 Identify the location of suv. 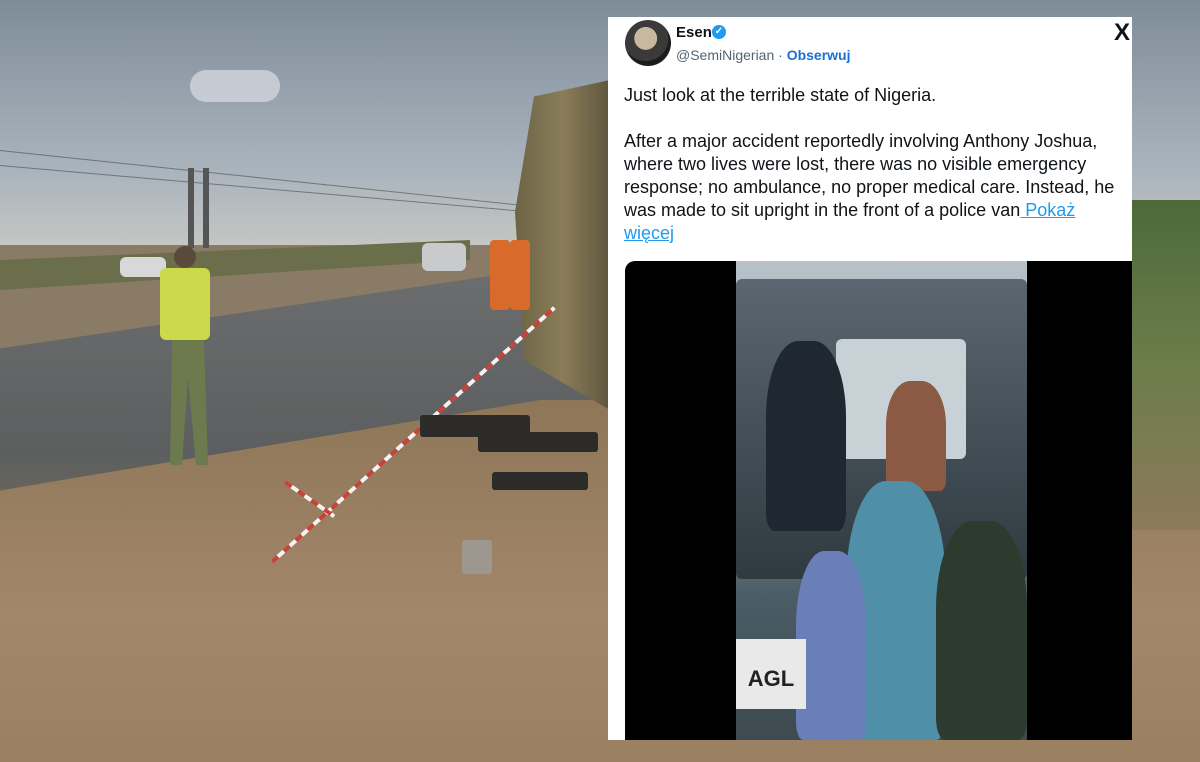
(444, 257).